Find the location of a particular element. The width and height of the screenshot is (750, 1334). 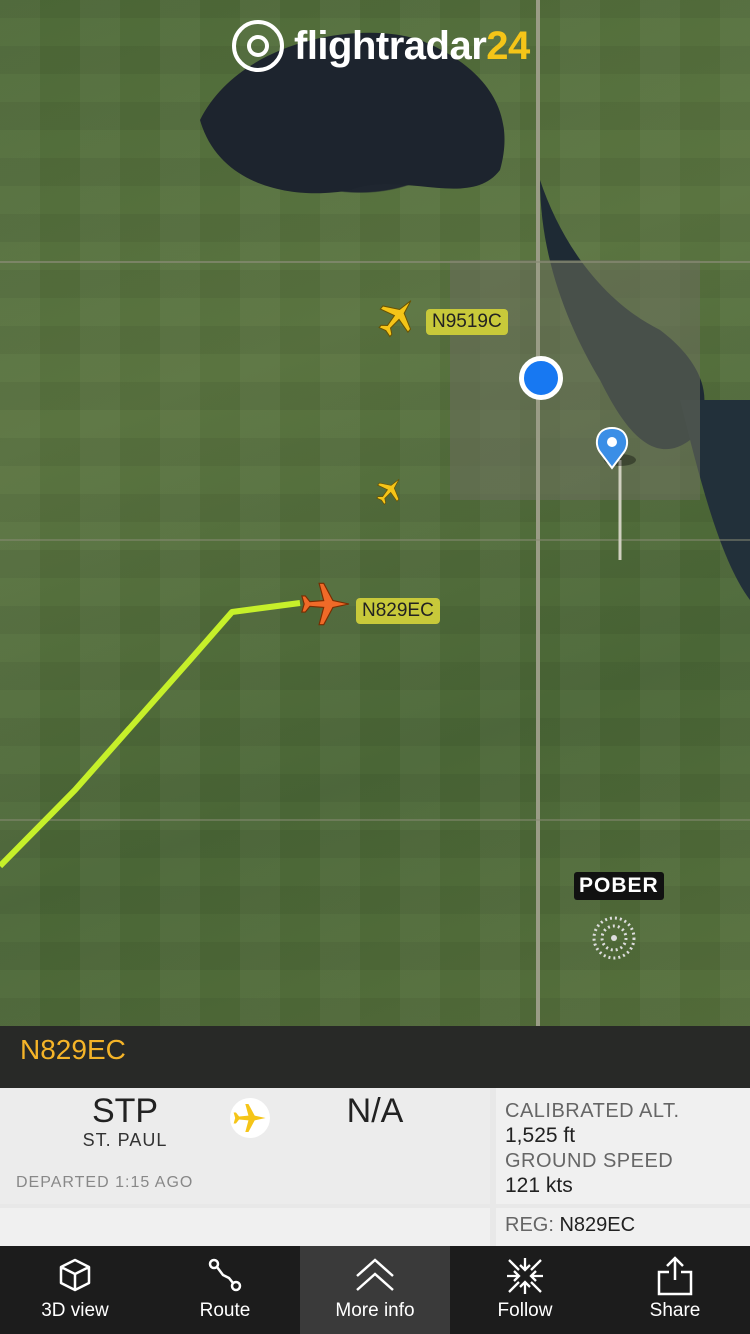

flight-banner: N829EC is located at coordinates (375, 1057).